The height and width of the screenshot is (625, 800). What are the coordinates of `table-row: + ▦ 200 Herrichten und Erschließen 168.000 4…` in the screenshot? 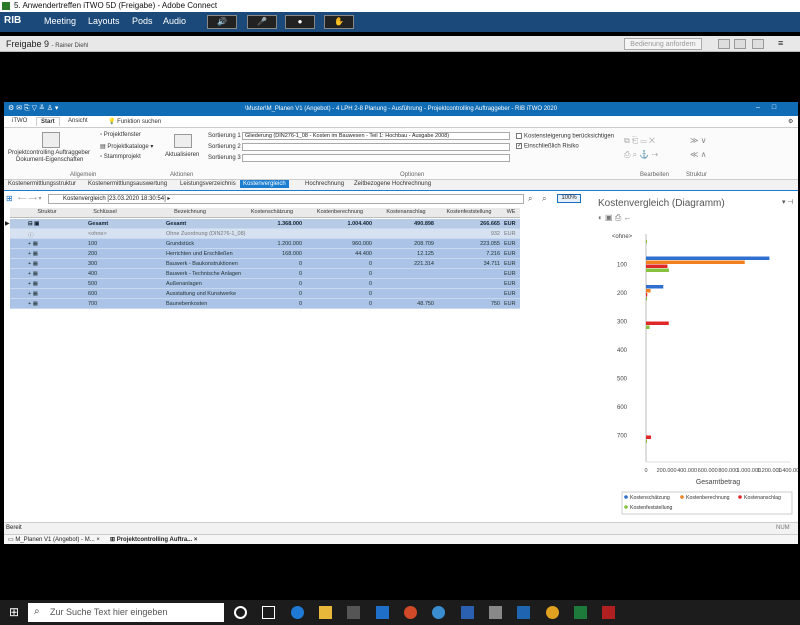 It's located at (265, 254).